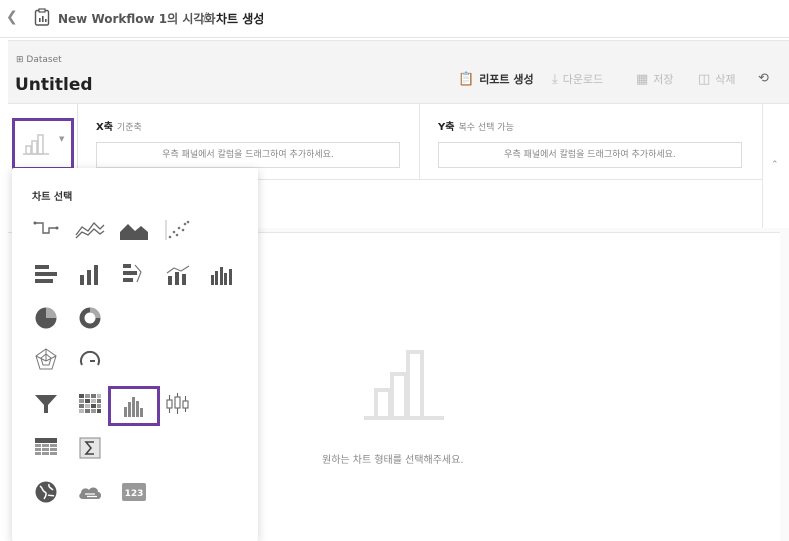 The image size is (789, 541). Describe the element at coordinates (577, 79) in the screenshot. I see `download-button: ⤓ 다운로드` at that location.